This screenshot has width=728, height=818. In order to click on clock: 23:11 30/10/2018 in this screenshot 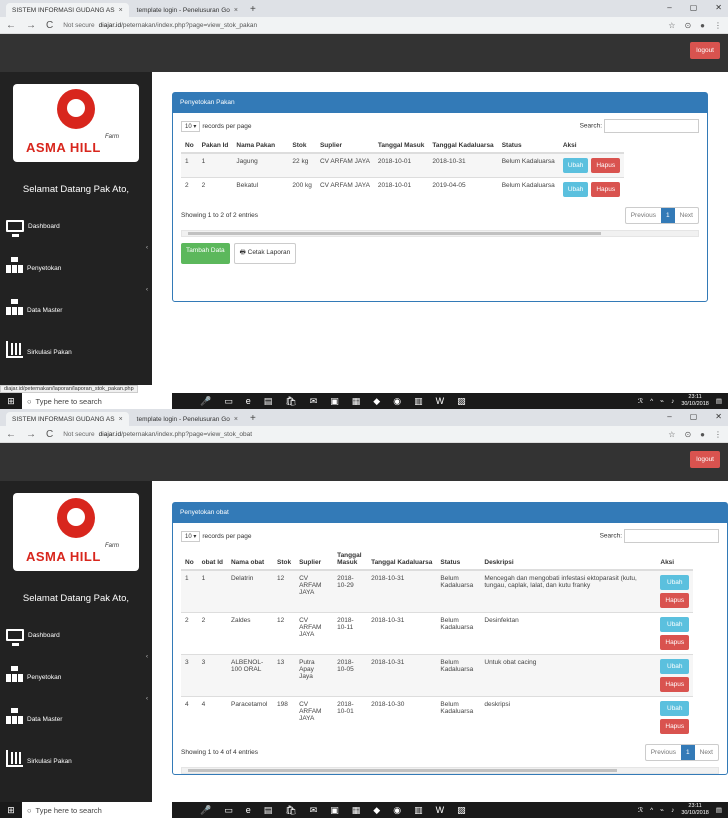, I will do `click(695, 810)`.